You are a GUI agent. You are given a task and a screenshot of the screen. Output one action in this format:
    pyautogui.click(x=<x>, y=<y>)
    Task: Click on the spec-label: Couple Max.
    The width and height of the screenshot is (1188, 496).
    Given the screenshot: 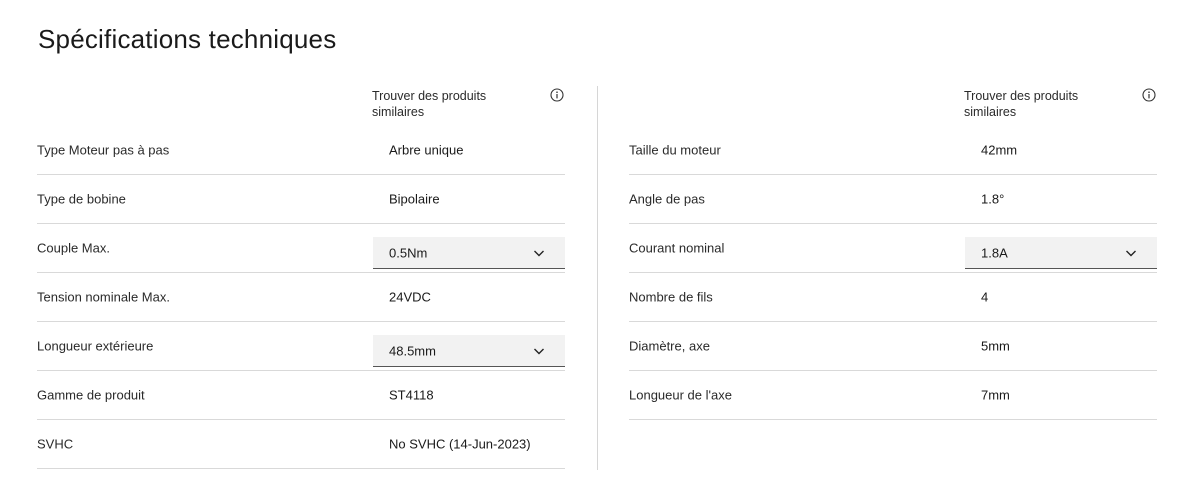 What is the action you would take?
    pyautogui.click(x=73, y=248)
    